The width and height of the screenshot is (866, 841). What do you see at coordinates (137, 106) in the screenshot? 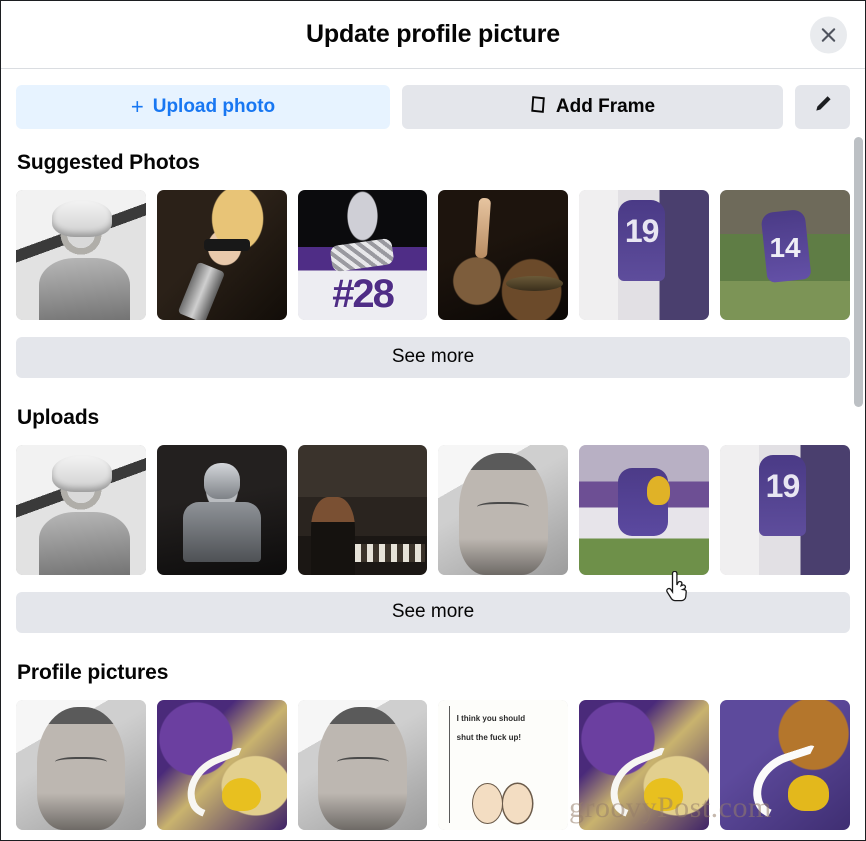
I see `plus-icon: +` at bounding box center [137, 106].